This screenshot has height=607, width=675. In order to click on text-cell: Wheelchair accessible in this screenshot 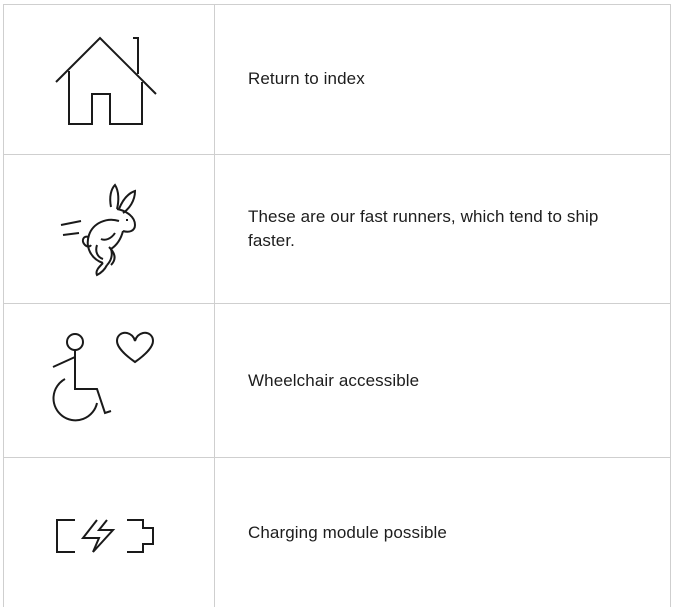, I will do `click(439, 380)`.